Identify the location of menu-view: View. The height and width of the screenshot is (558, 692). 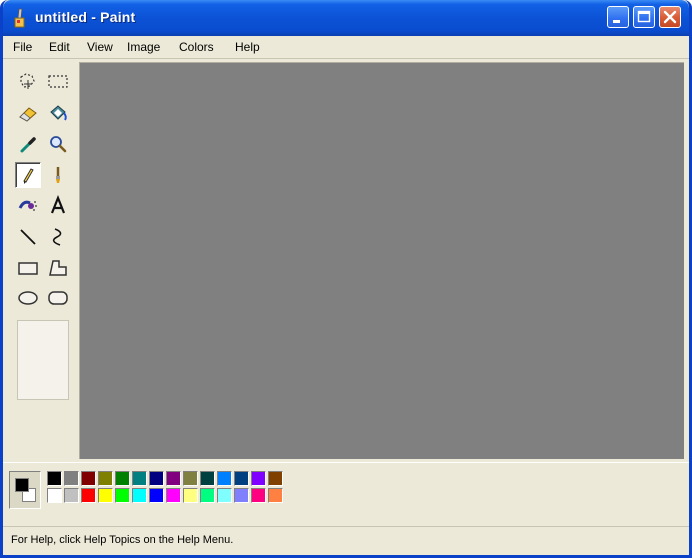
(100, 47).